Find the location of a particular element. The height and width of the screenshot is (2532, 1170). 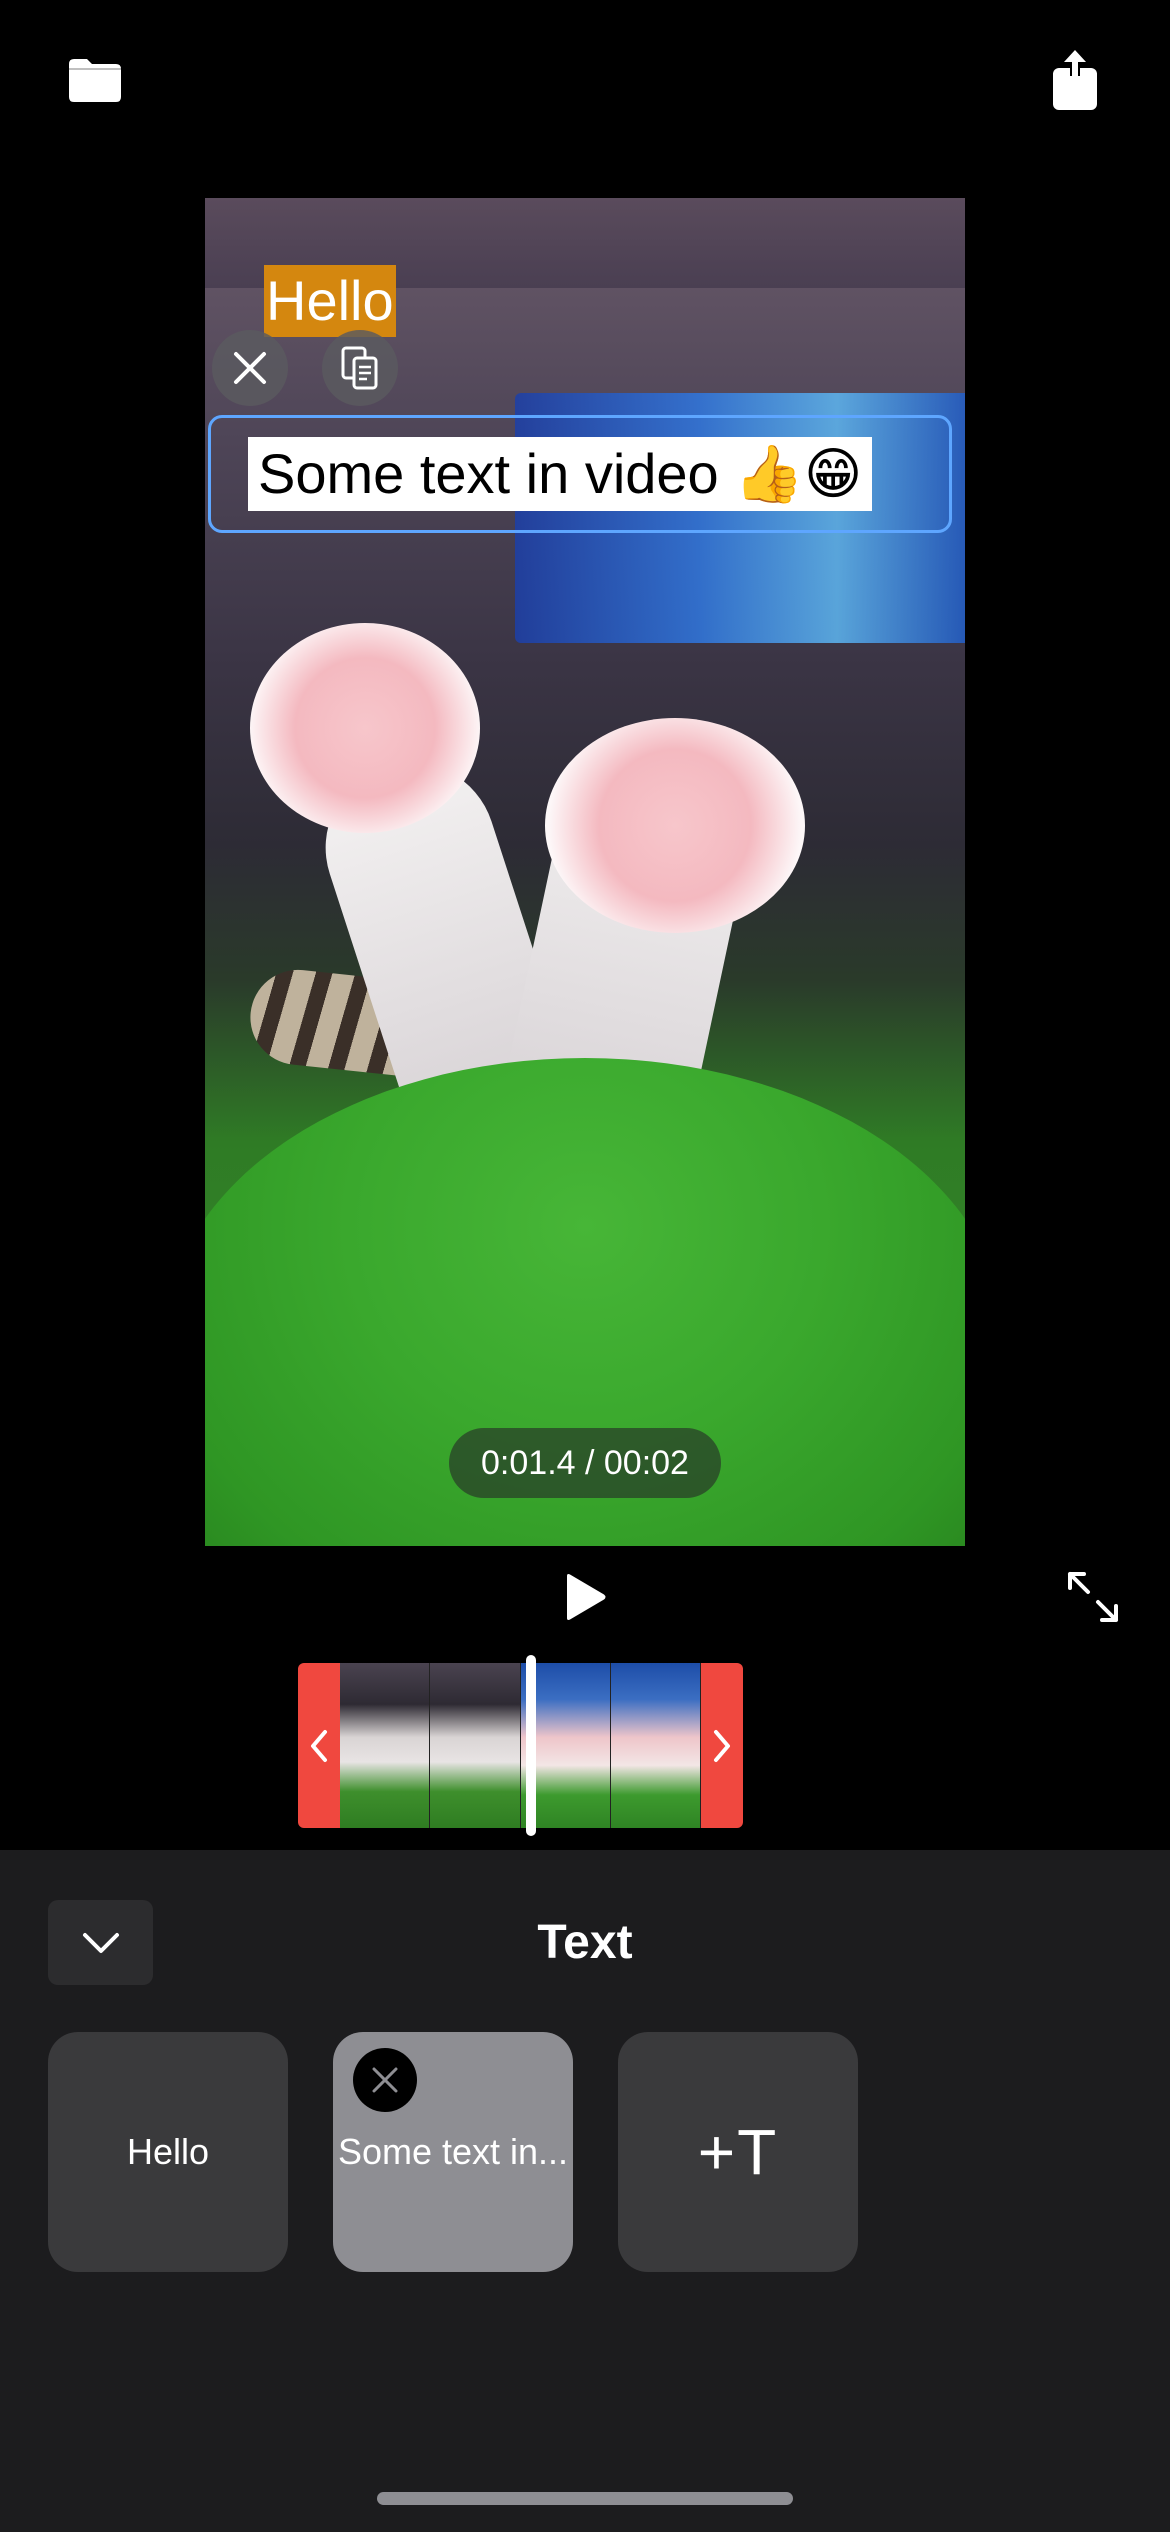

play-icon is located at coordinates (586, 1597).